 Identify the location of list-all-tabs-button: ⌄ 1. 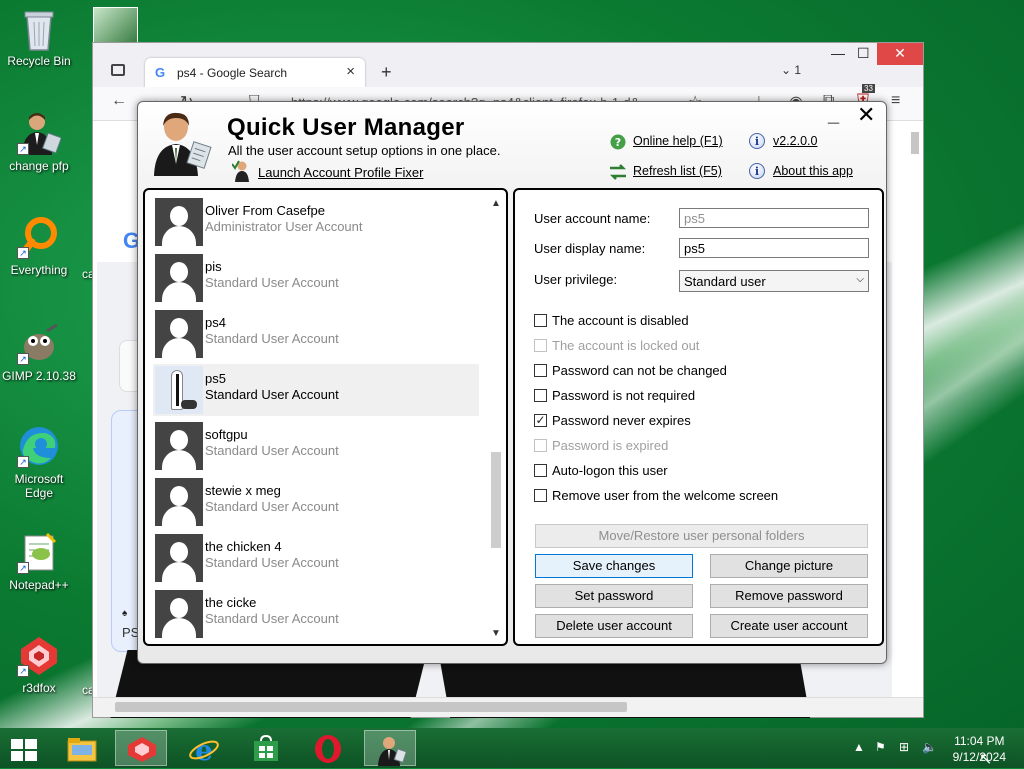
(791, 70).